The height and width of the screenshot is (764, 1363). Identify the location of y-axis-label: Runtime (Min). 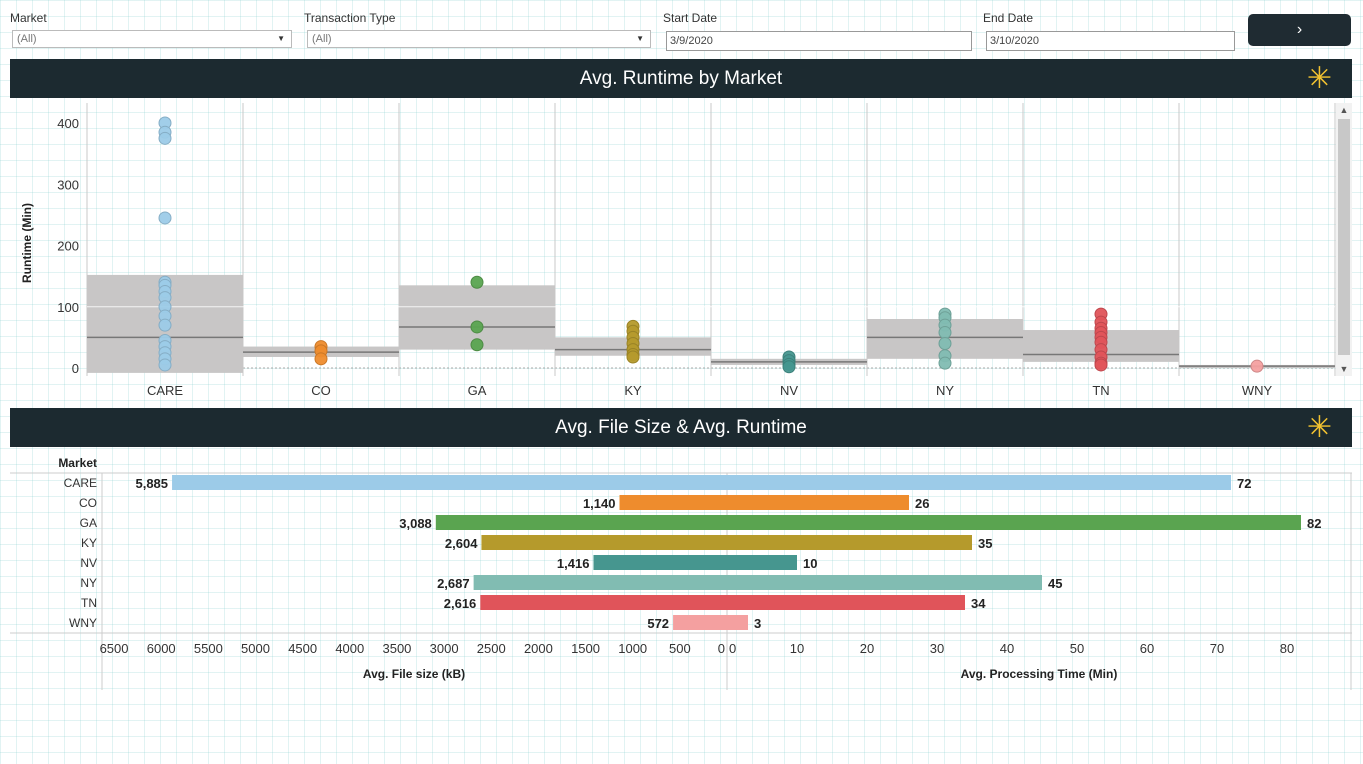
(27, 243).